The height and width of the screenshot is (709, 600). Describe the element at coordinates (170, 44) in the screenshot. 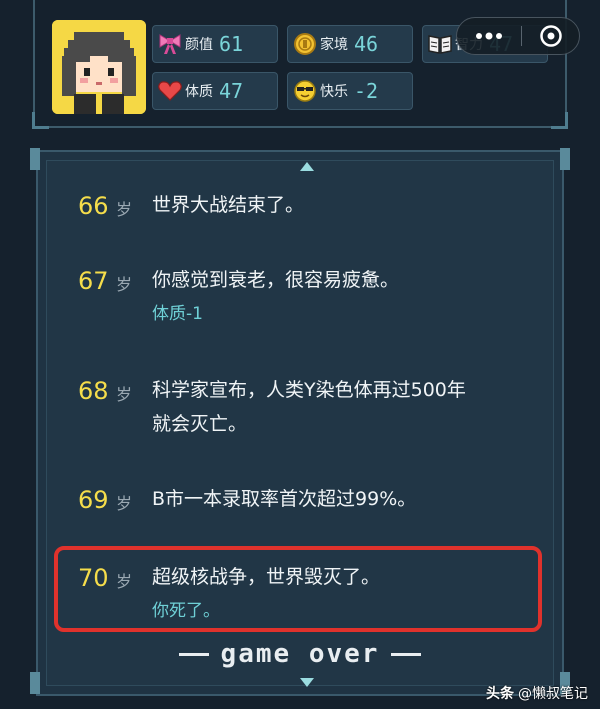

I see `bow-icon` at that location.